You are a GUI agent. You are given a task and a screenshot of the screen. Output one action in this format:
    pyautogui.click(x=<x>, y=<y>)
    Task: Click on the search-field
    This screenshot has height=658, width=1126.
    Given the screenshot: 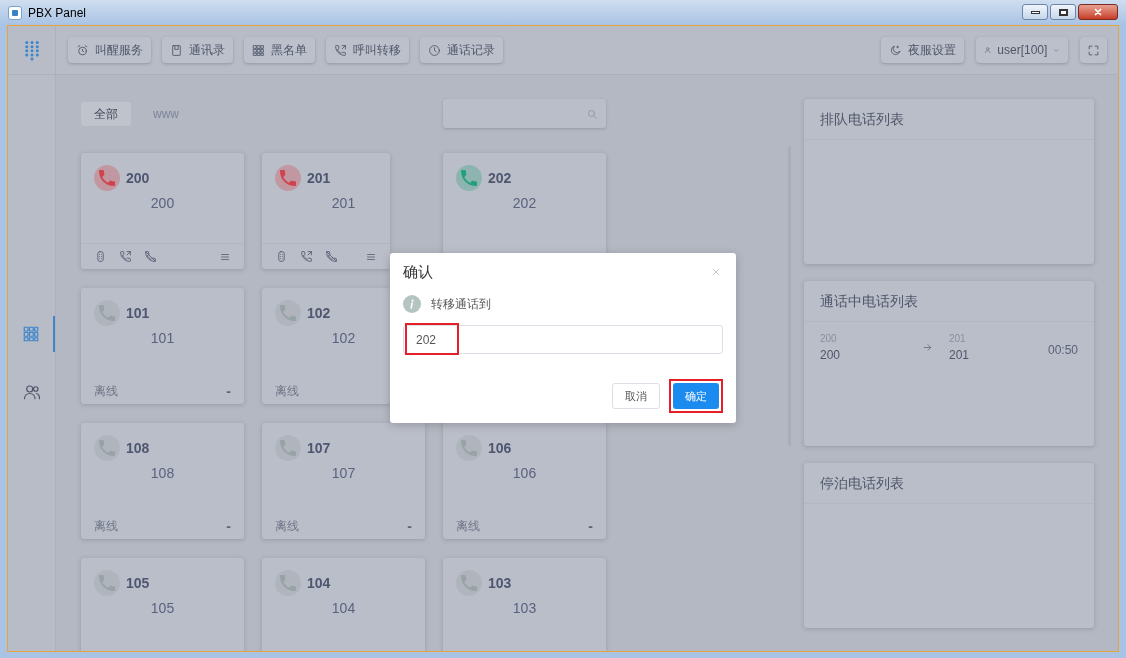 What is the action you would take?
    pyautogui.click(x=524, y=113)
    